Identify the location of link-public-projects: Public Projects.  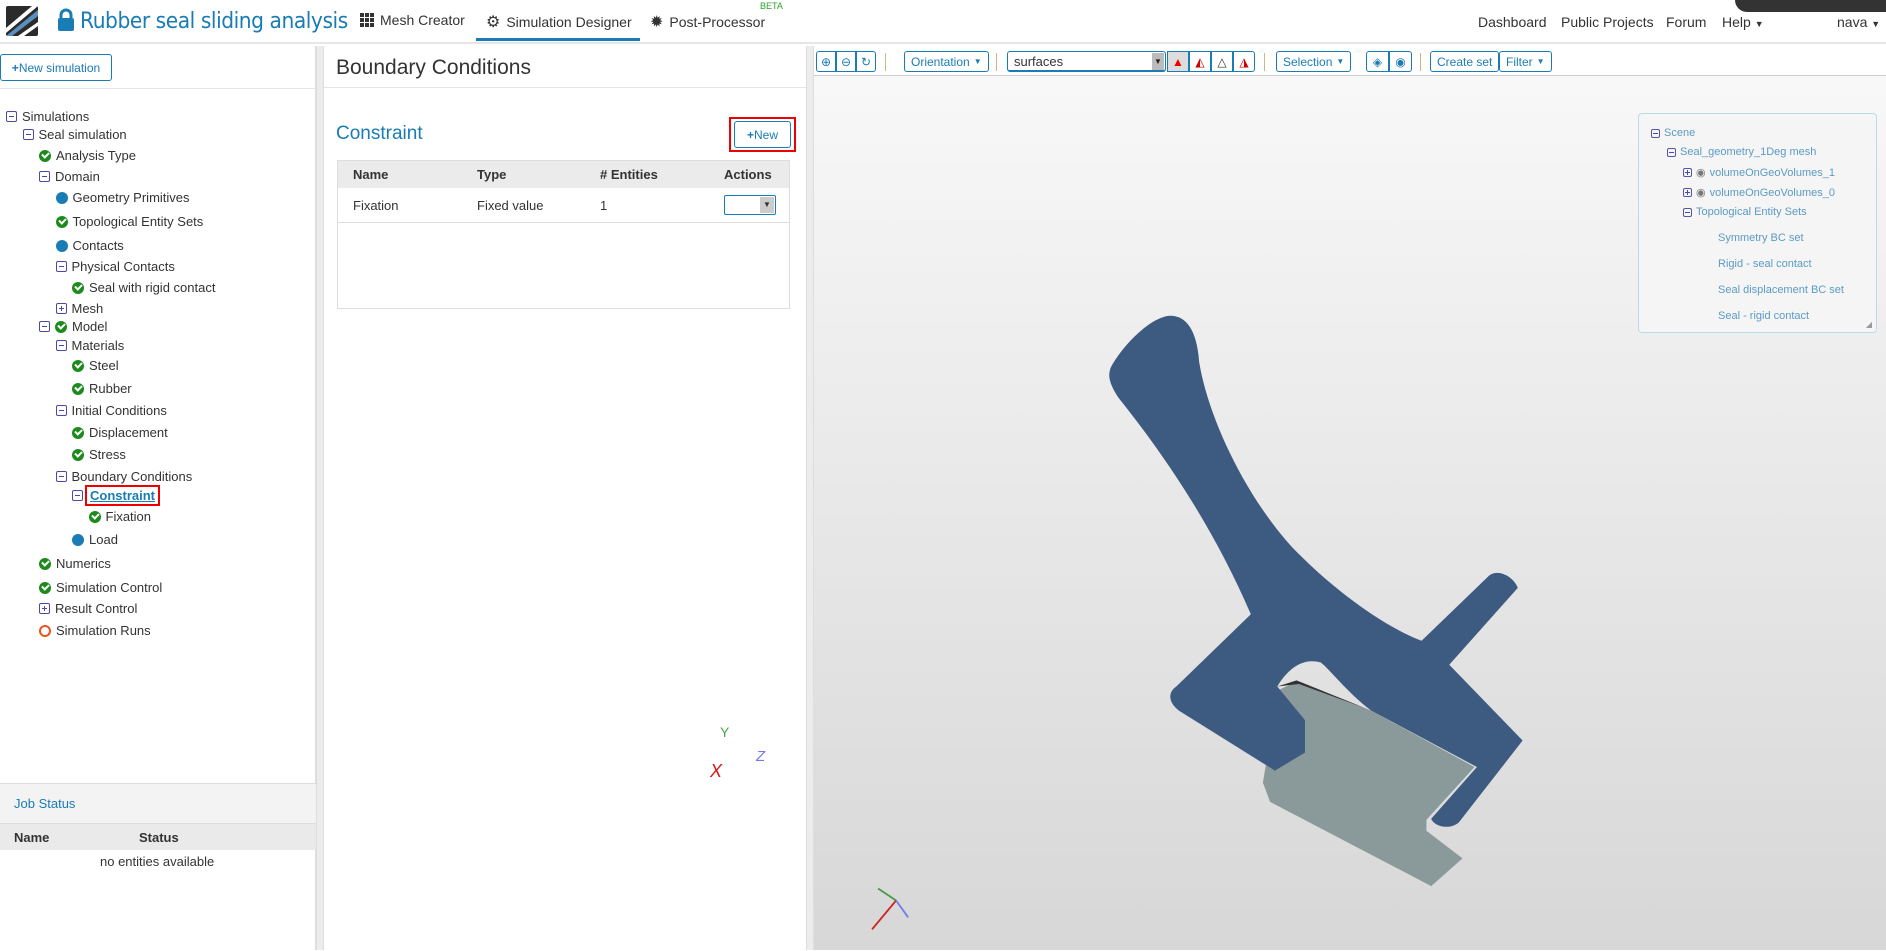
(1607, 22).